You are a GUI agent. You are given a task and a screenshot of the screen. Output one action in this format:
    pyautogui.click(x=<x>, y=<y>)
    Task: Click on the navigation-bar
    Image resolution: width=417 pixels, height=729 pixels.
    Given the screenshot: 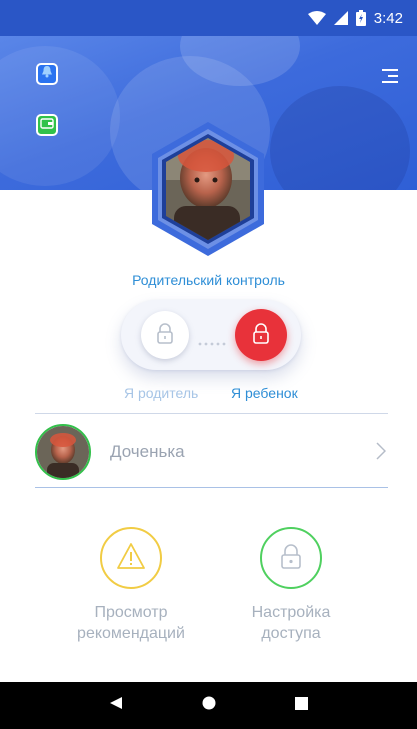 What is the action you would take?
    pyautogui.click(x=208, y=705)
    